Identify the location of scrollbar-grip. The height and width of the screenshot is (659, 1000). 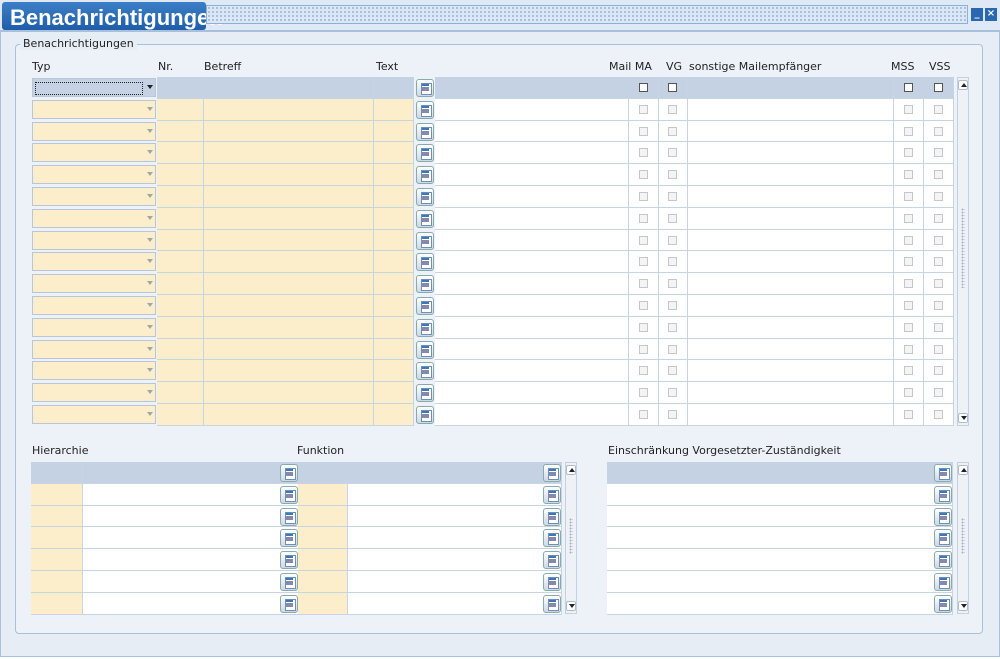
(571, 536).